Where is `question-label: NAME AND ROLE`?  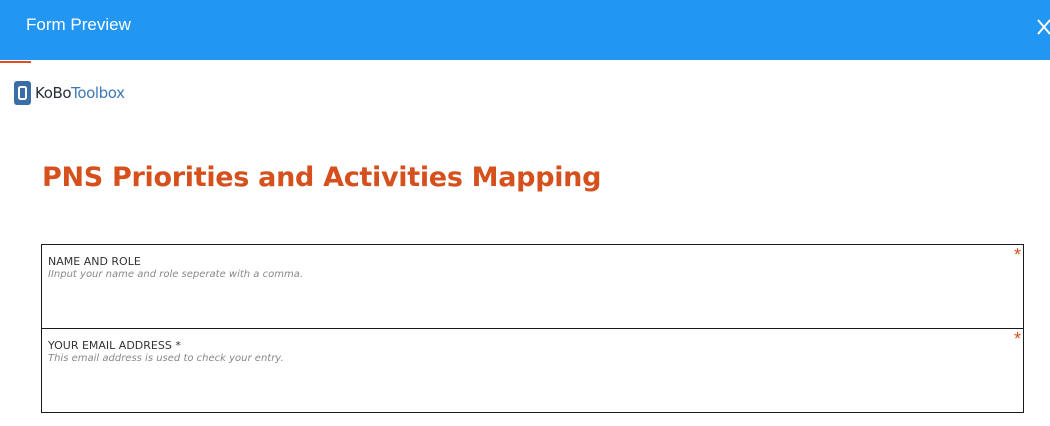 question-label: NAME AND ROLE is located at coordinates (94, 261).